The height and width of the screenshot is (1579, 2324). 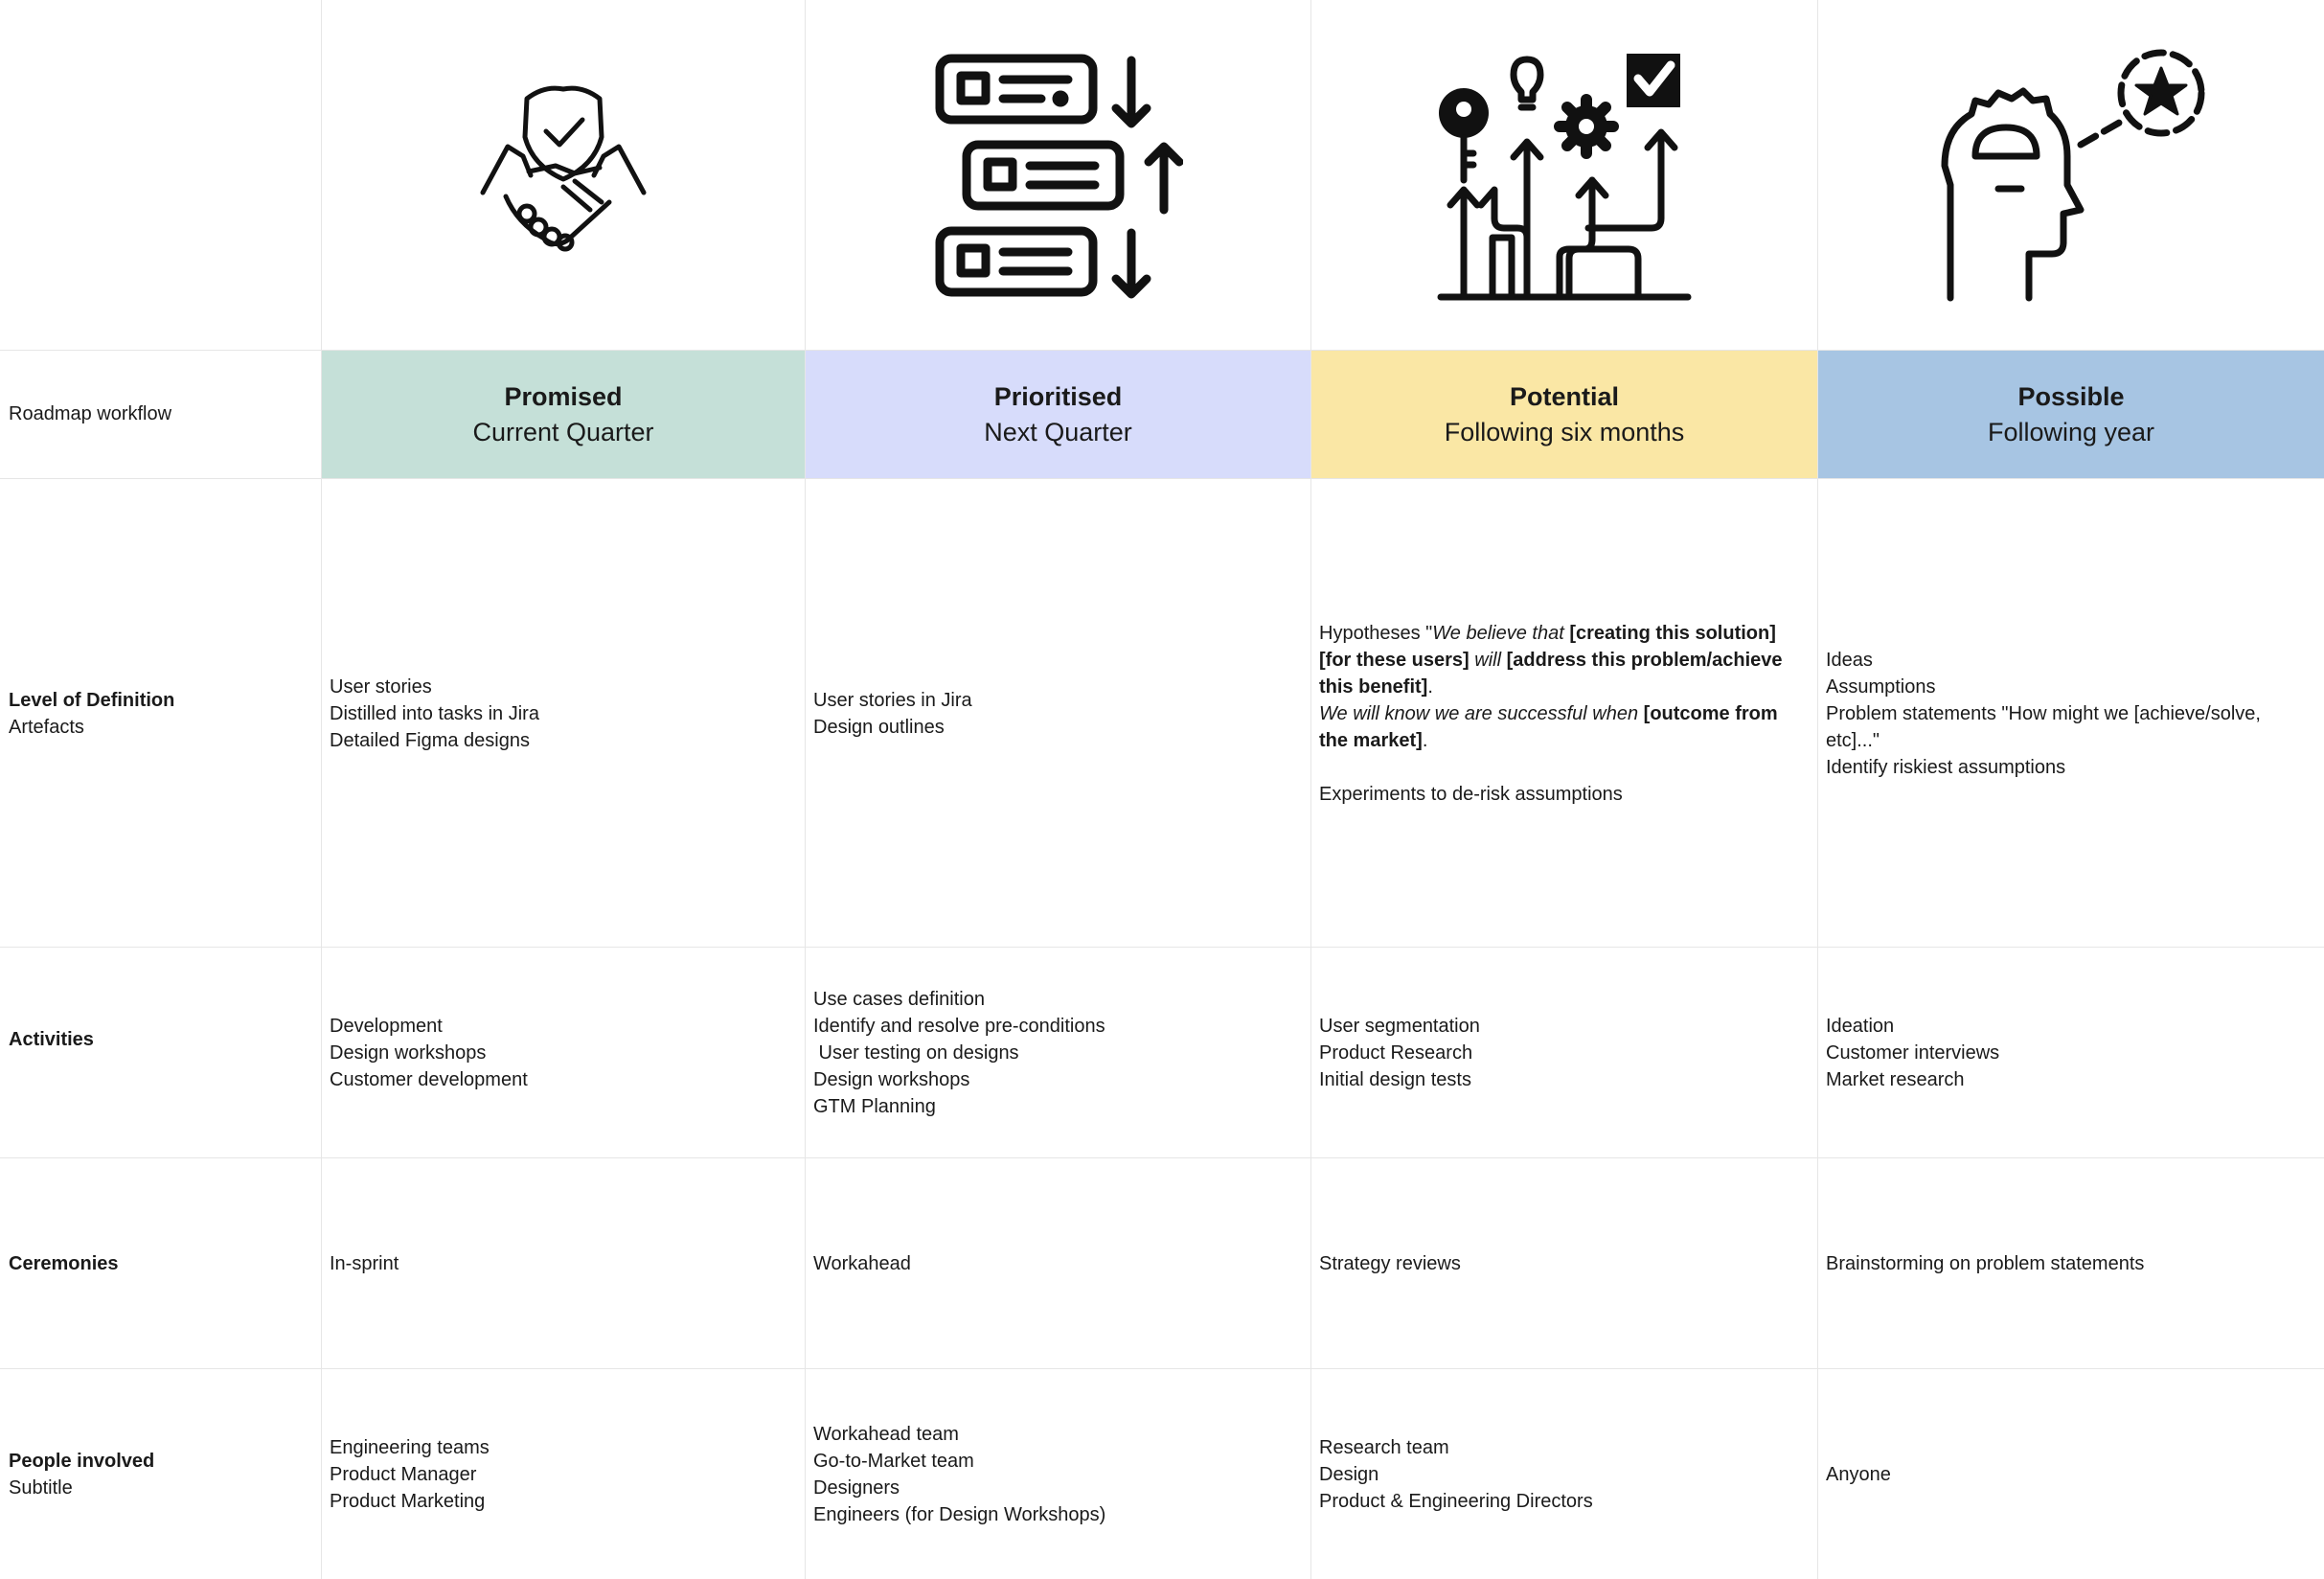 What do you see at coordinates (1349, 1475) in the screenshot?
I see `list-item: Design` at bounding box center [1349, 1475].